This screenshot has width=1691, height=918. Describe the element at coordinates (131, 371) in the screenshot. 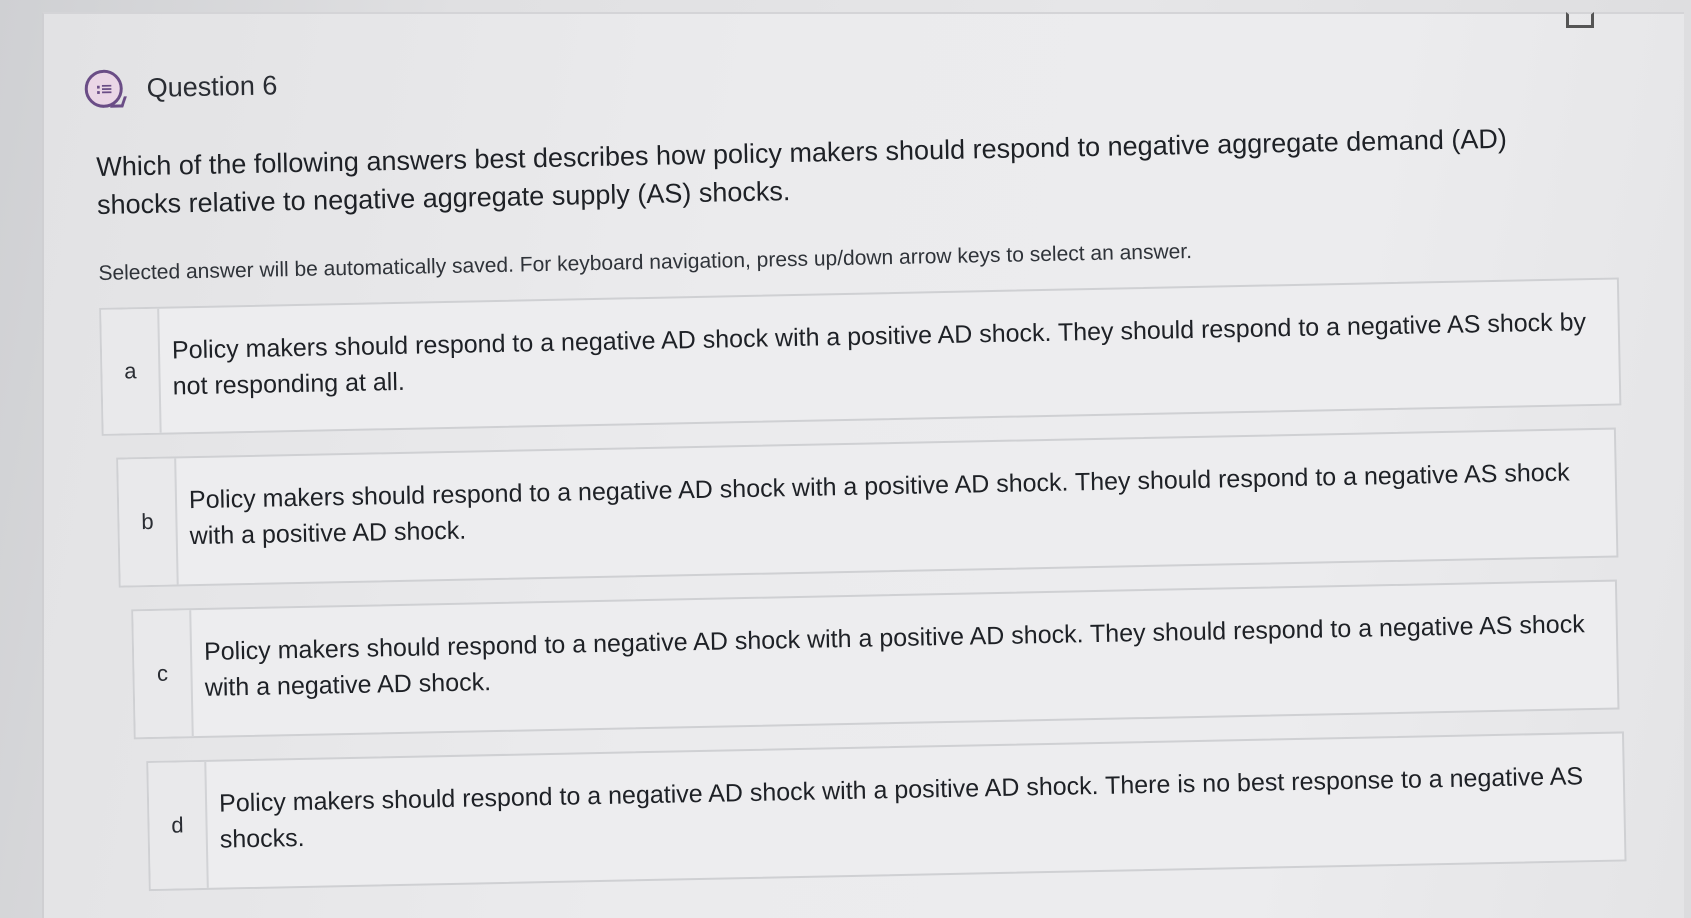

I see `choice-letter: a` at that location.